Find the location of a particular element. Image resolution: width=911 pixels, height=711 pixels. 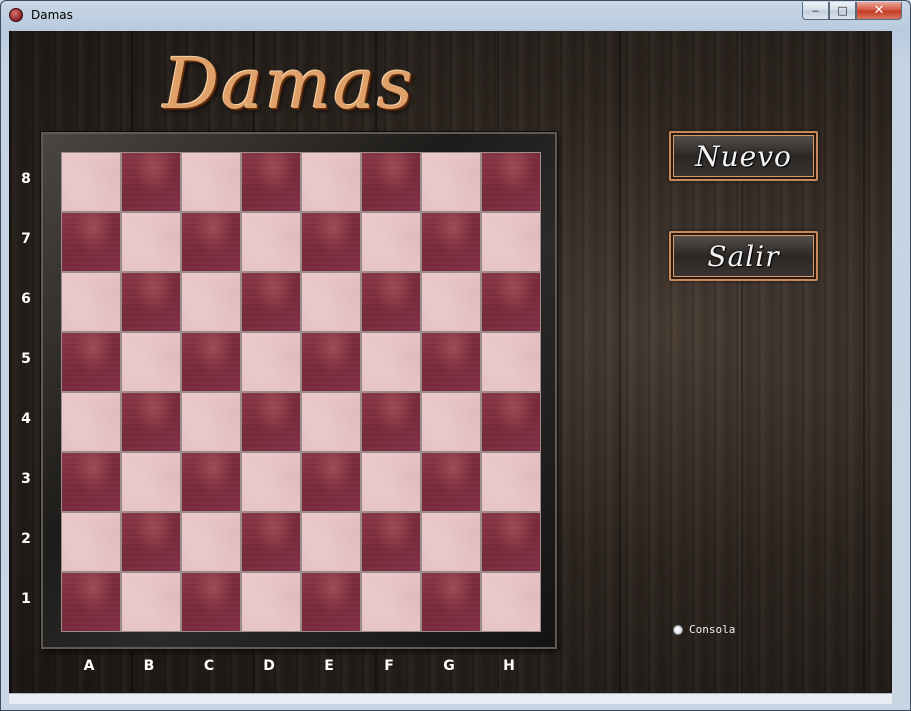

minimize-button: ‒ is located at coordinates (815, 11).